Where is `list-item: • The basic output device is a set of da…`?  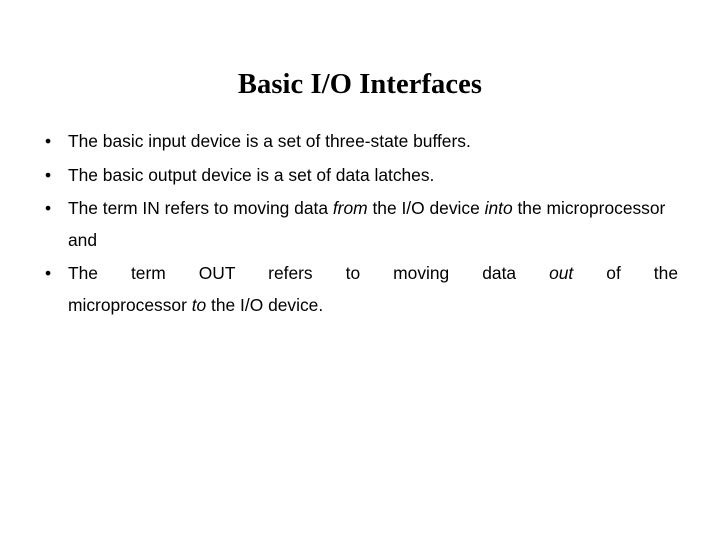 list-item: • The basic output device is a set of da… is located at coordinates (358, 176).